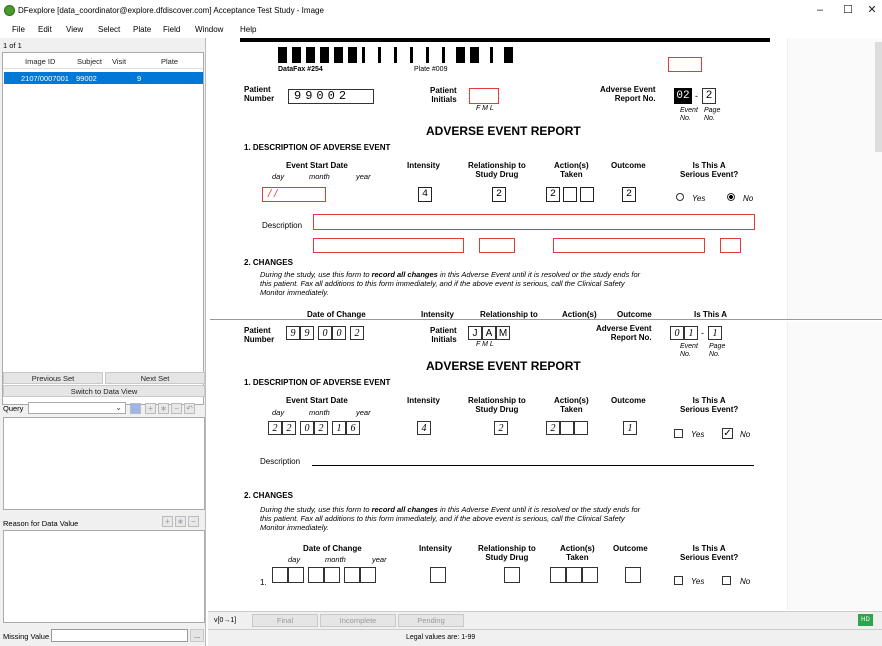  Describe the element at coordinates (189, 408) in the screenshot. I see `undo-icon: ↶` at that location.